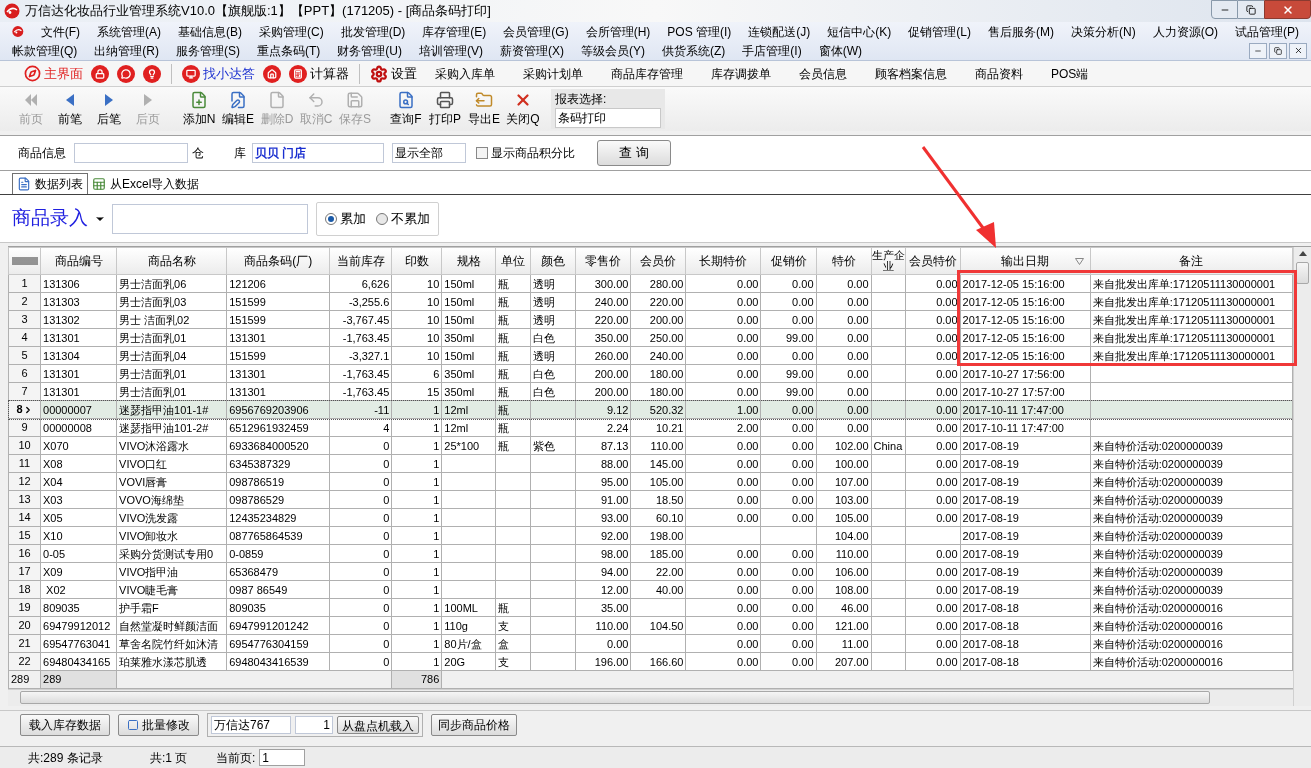 This screenshot has width=1311, height=768. Describe the element at coordinates (60, 31) in the screenshot. I see `menu-item: 文件(F)` at that location.